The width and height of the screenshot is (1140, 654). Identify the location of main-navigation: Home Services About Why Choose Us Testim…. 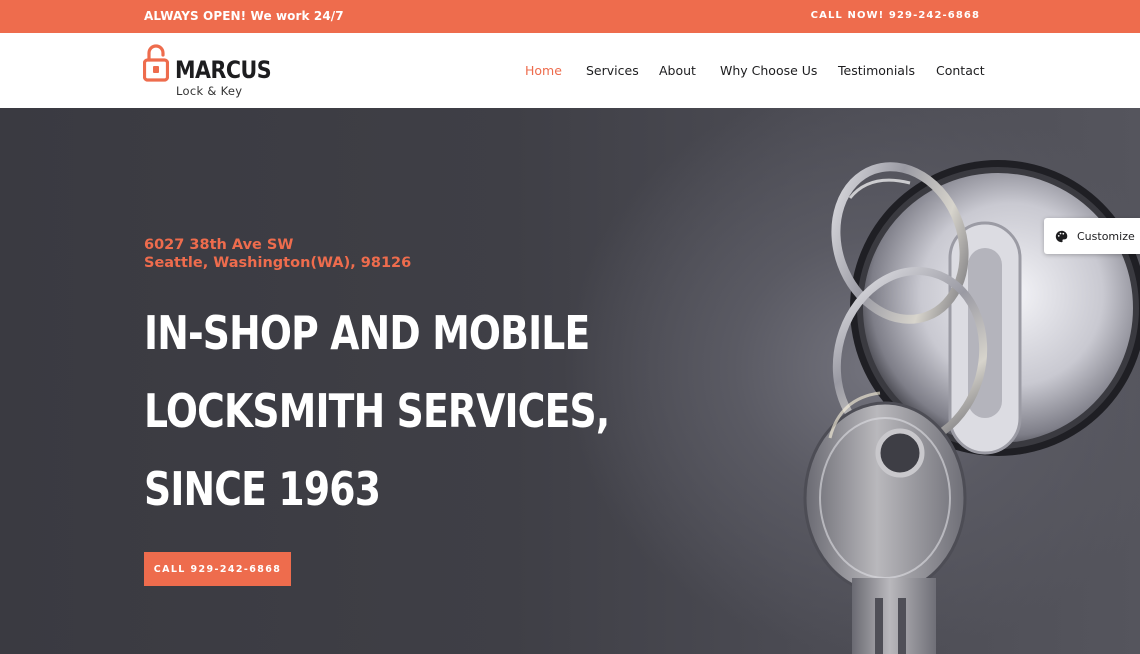
(570, 73).